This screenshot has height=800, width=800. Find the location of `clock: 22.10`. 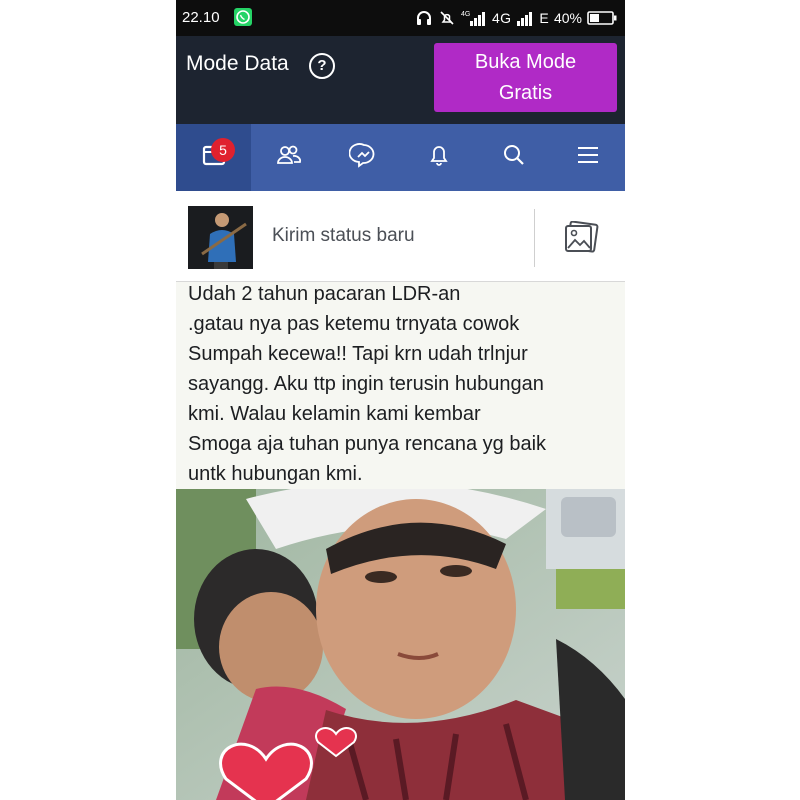

clock: 22.10 is located at coordinates (201, 17).